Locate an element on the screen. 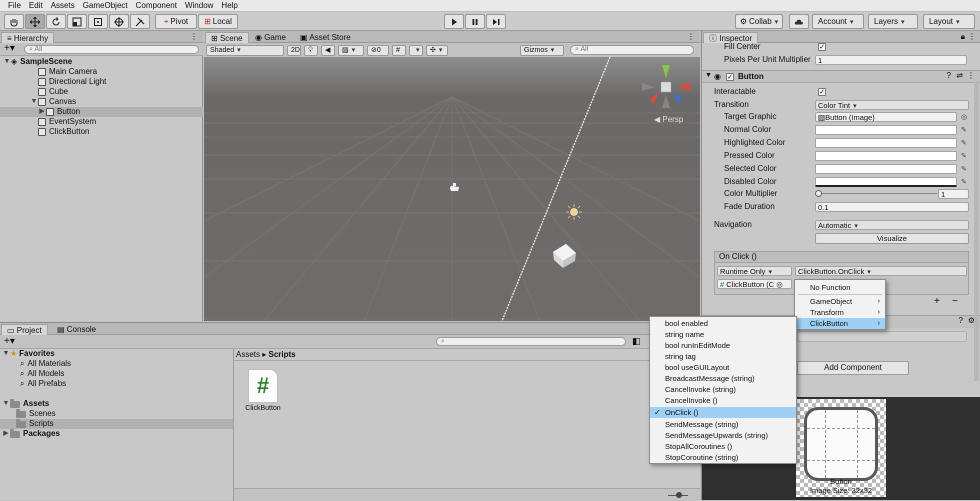  hierarchy-search-input: ⌕ All is located at coordinates (111, 49).